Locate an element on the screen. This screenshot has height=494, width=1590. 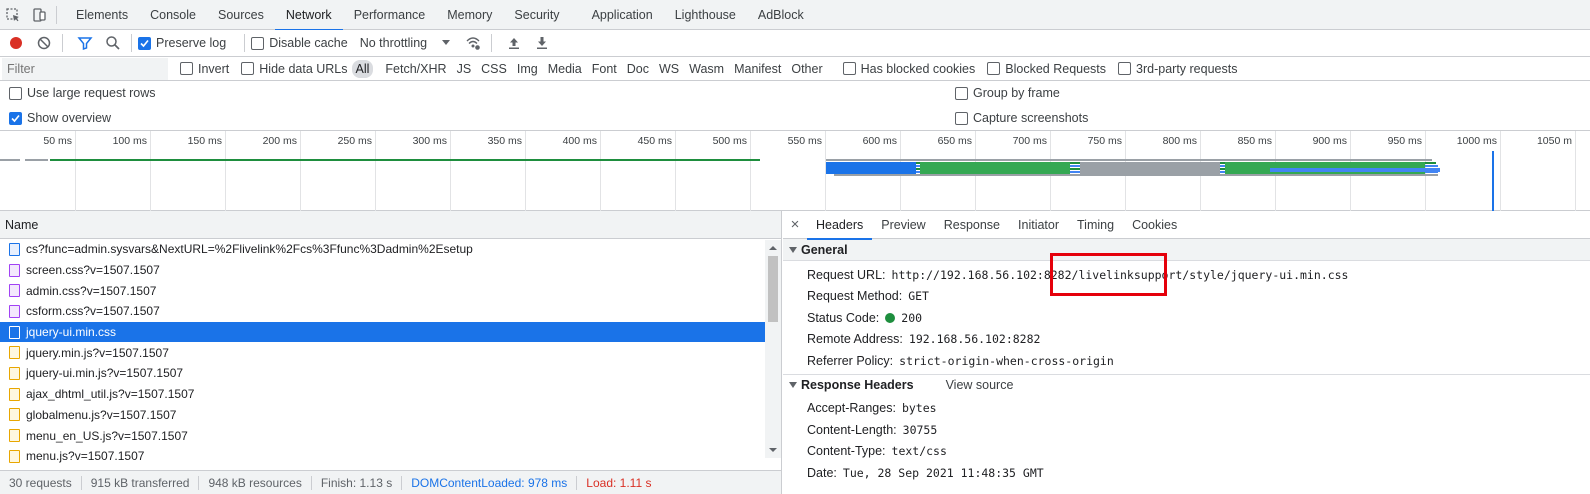
type-filter-img: Img is located at coordinates (527, 69).